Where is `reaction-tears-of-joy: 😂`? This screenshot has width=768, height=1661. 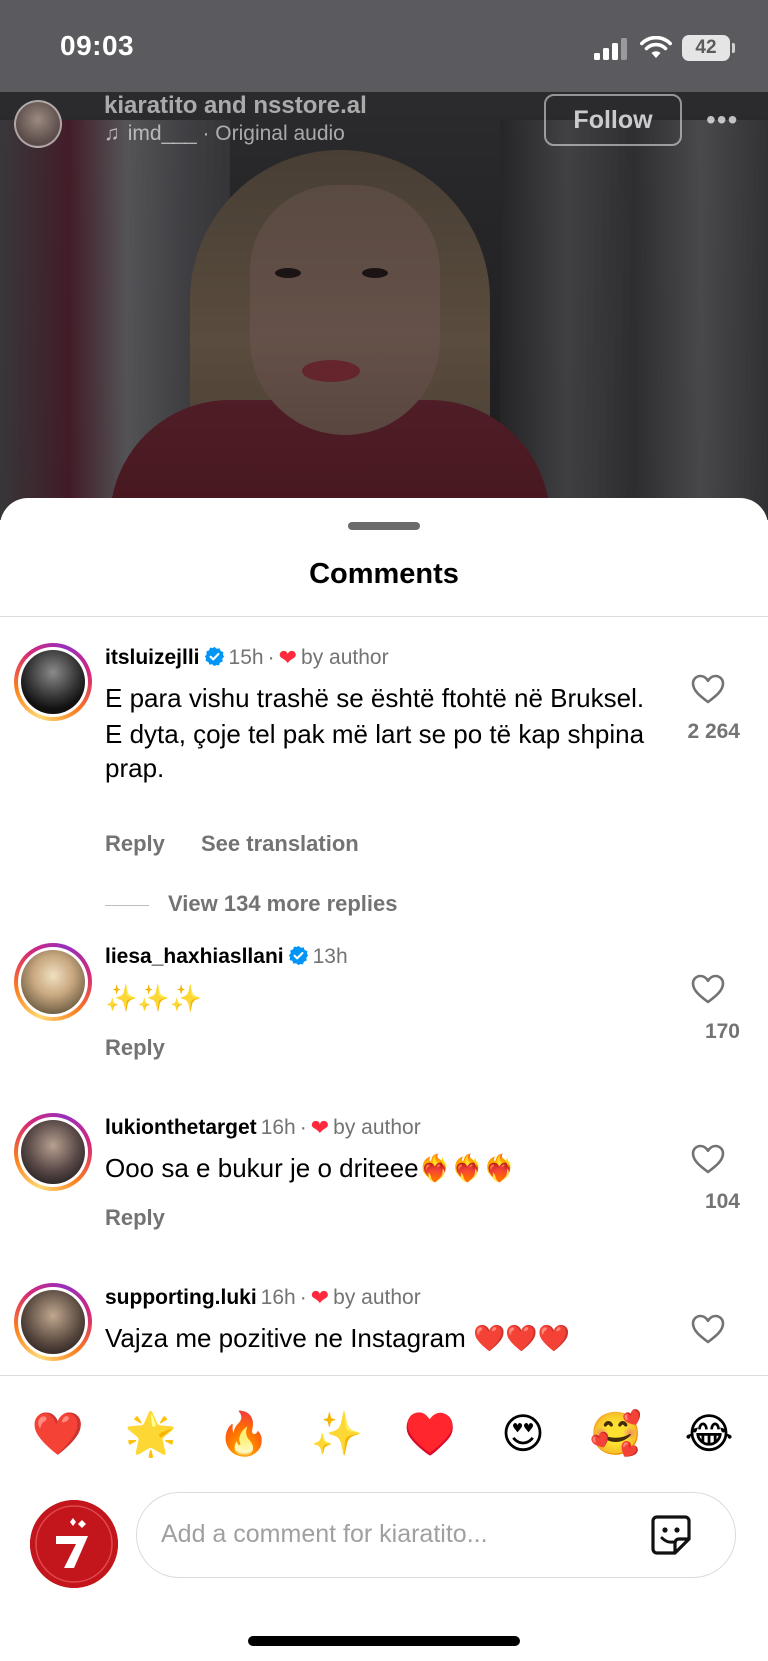
reaction-tears-of-joy: 😂 is located at coordinates (709, 1434).